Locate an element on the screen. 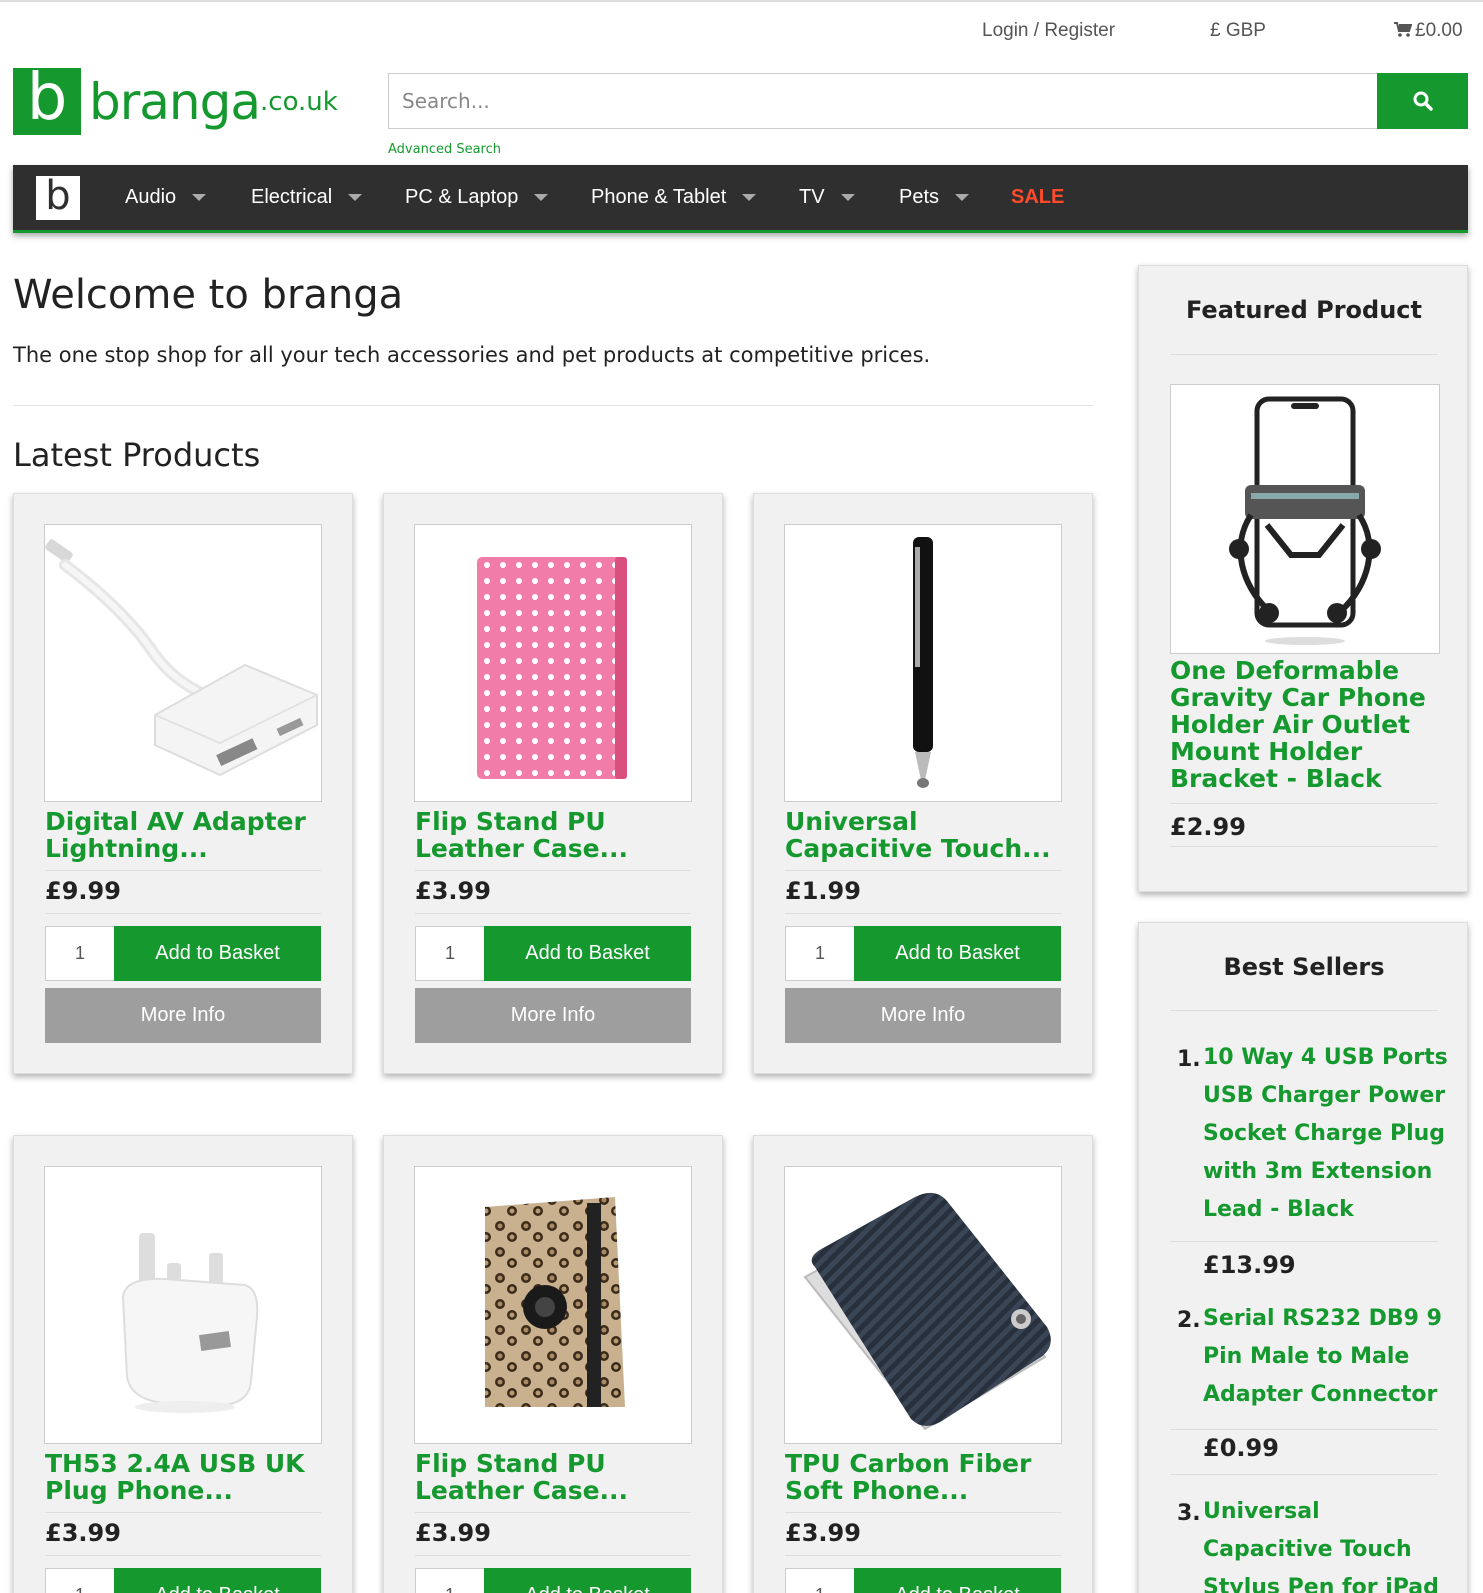 This screenshot has height=1593, width=1483. best-seller-rank: 1. is located at coordinates (1189, 1059).